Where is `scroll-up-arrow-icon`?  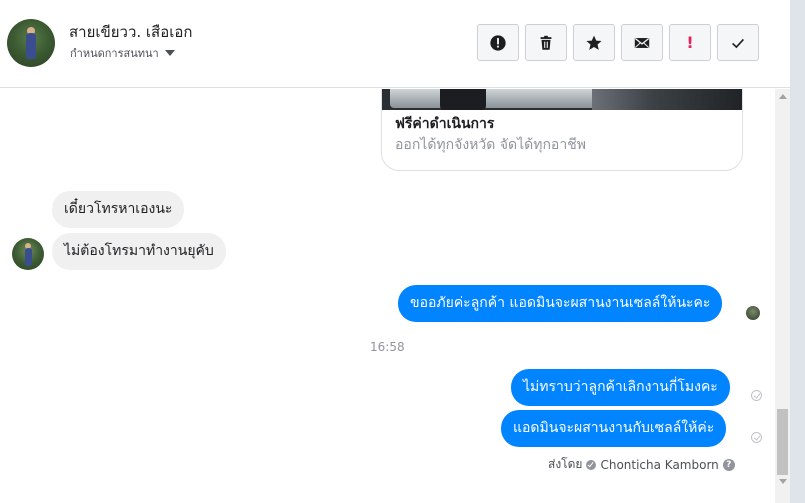
scroll-up-arrow-icon is located at coordinates (783, 96).